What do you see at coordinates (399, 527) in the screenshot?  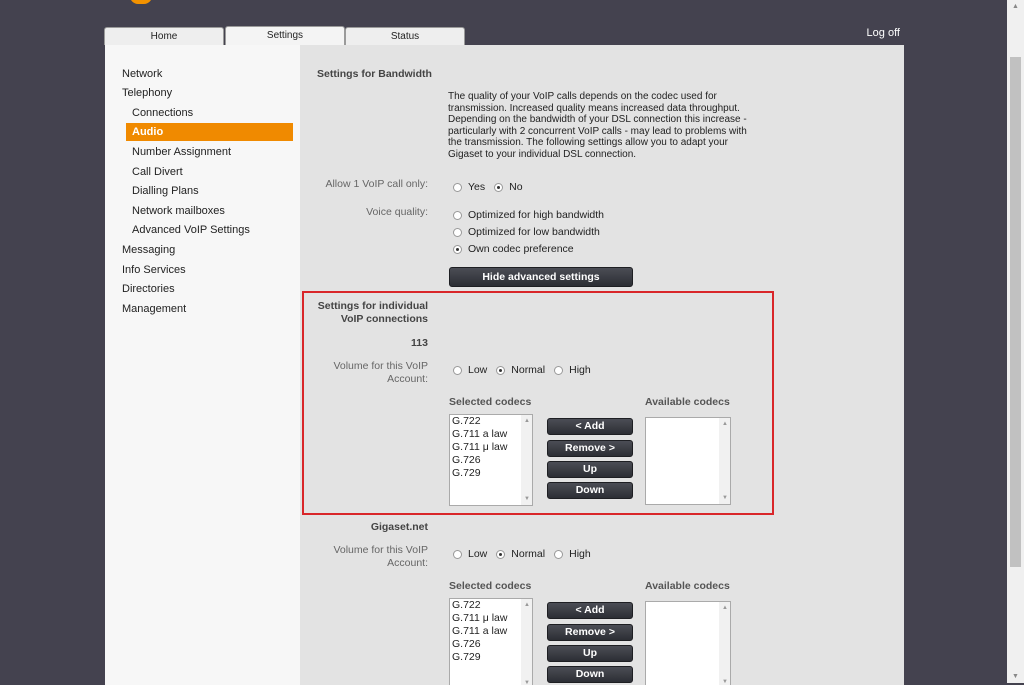 I see `account-name: Gigaset.net` at bounding box center [399, 527].